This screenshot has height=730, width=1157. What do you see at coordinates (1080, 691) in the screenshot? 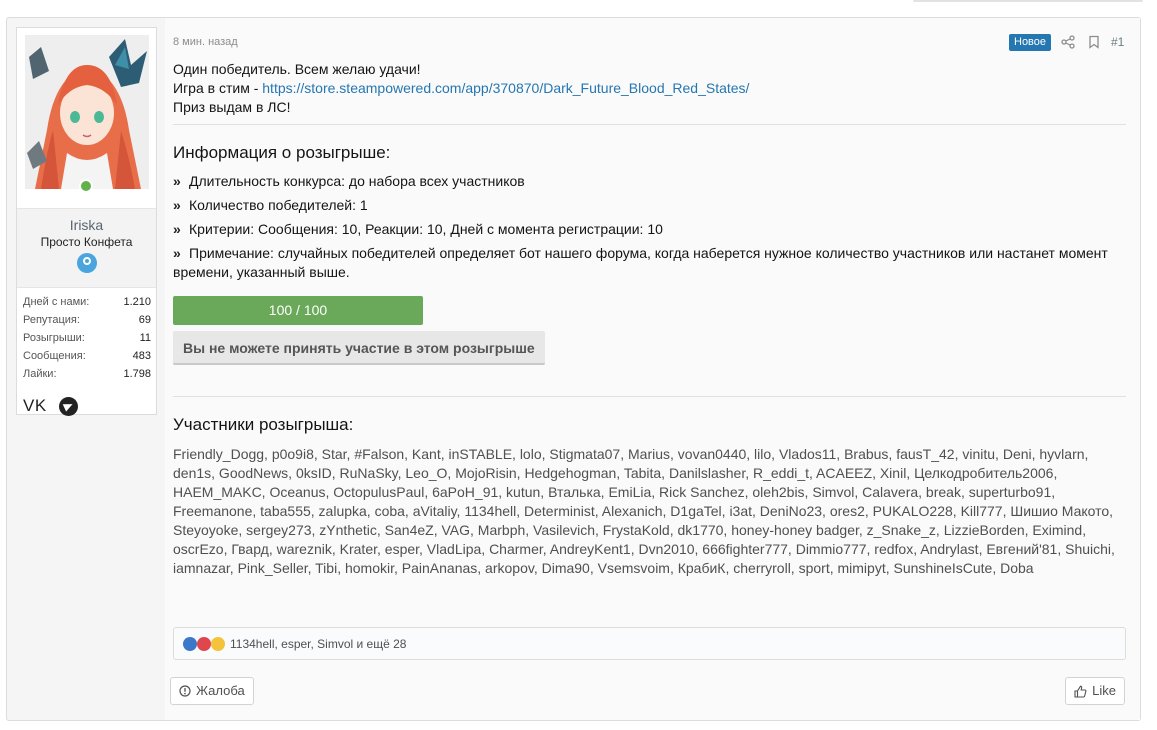
I see `thumbs-up-icon` at bounding box center [1080, 691].